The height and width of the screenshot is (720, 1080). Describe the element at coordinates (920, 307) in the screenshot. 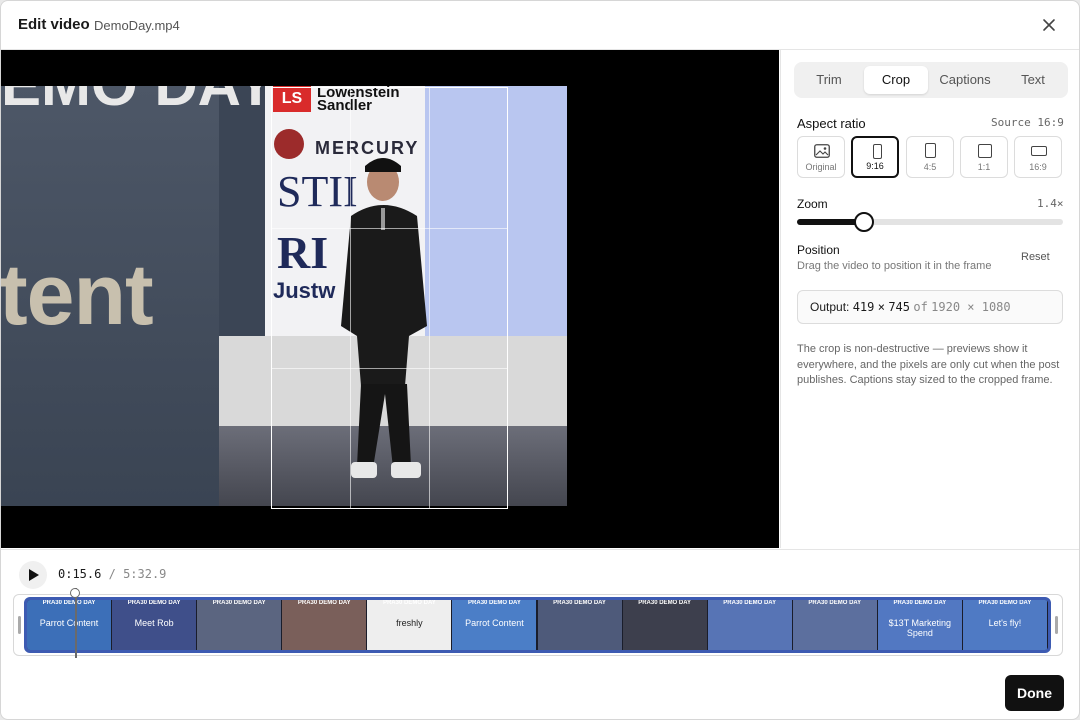

I see `output-of: of` at that location.